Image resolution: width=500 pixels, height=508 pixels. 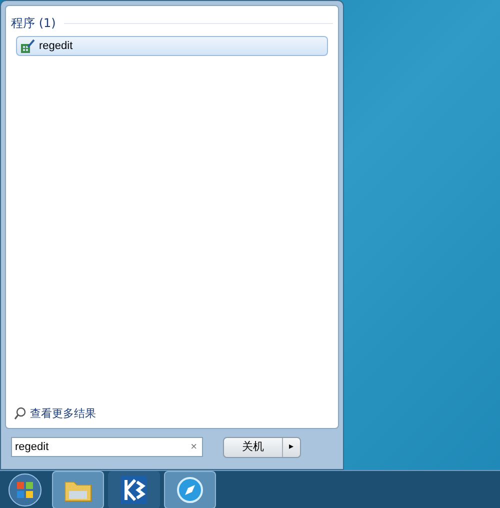 I want to click on clear-button: ×, so click(x=193, y=447).